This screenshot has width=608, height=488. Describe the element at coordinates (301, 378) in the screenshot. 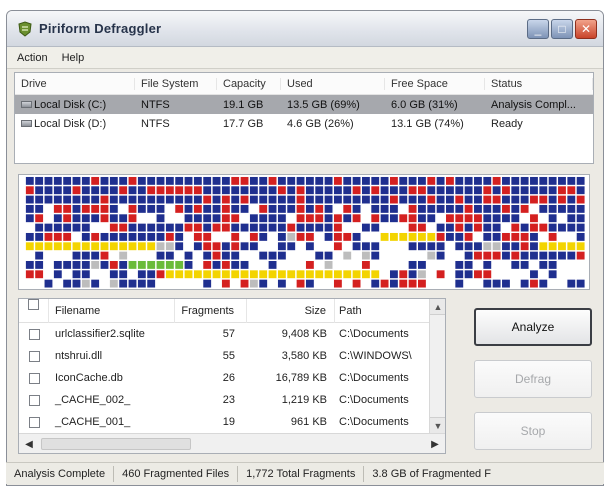

I see `file-size: 16,789 KB` at that location.